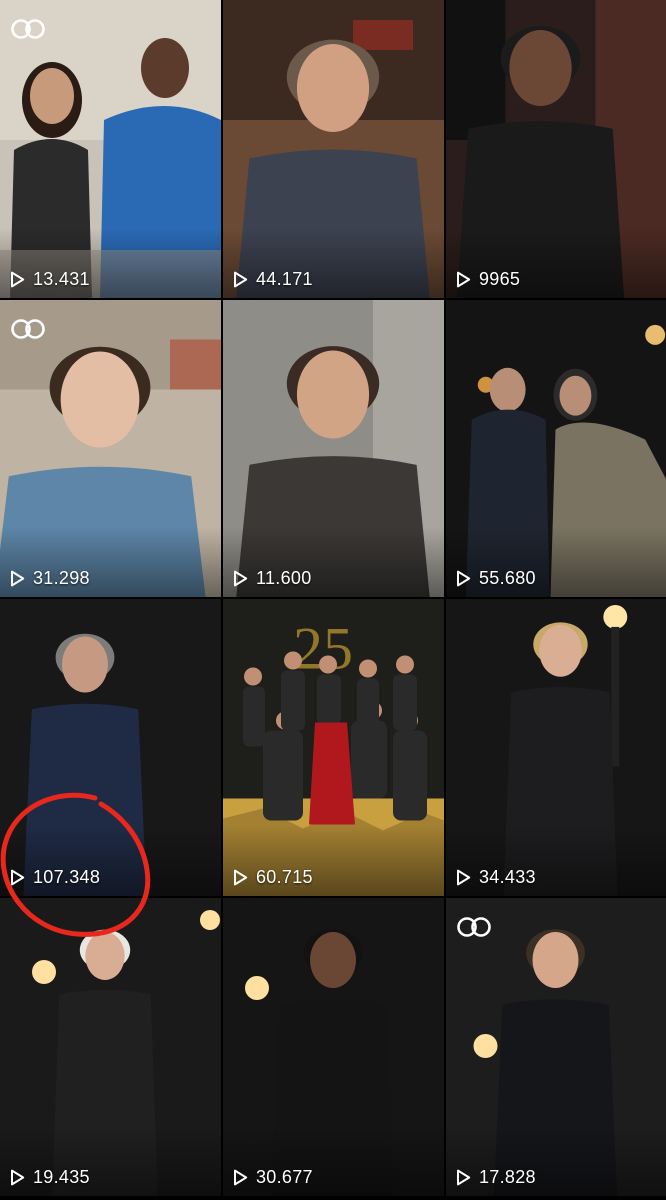 This screenshot has width=666, height=1200. Describe the element at coordinates (110, 1047) in the screenshot. I see `video-tile: 19.435` at that location.